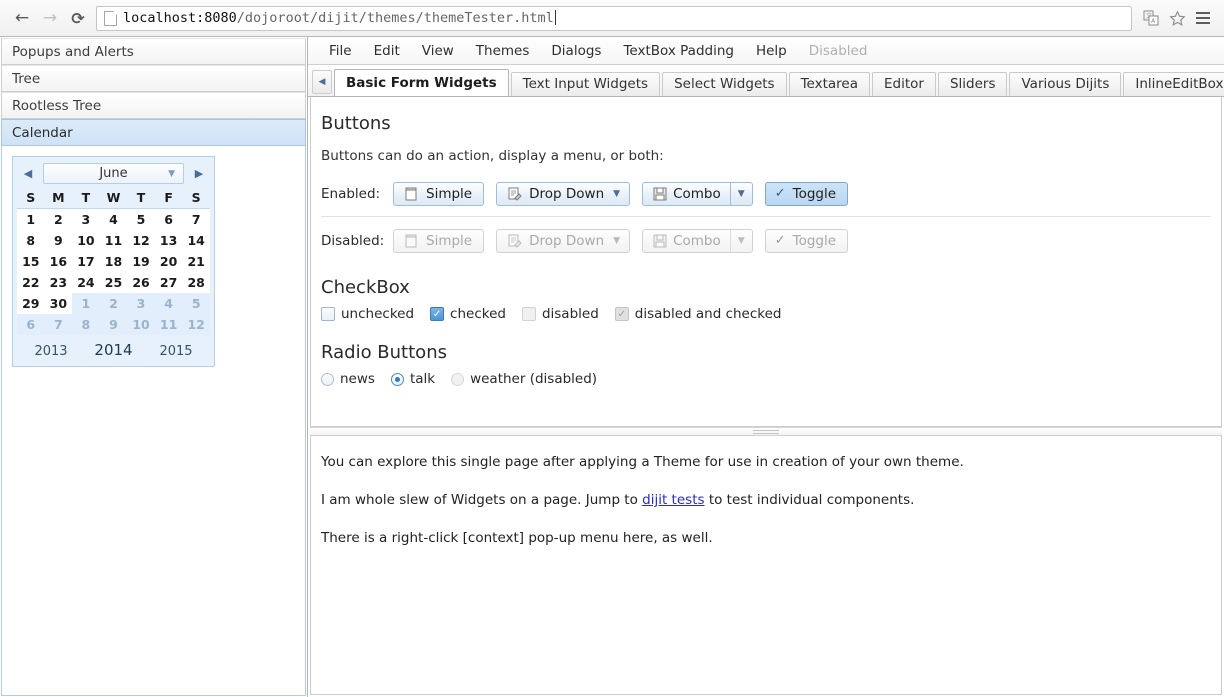  I want to click on calendar-day: 24, so click(86, 282).